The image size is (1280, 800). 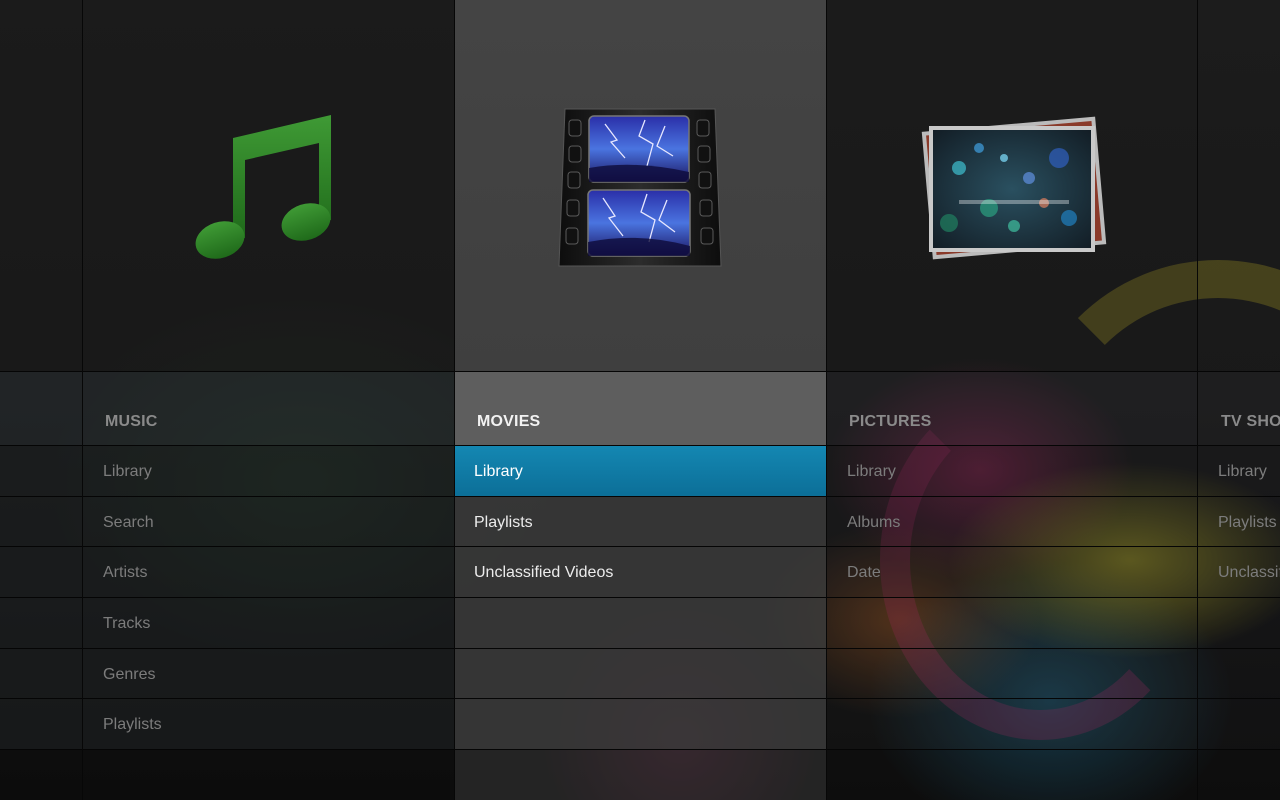 I want to click on submenu-item-label: Genres, so click(x=129, y=674).